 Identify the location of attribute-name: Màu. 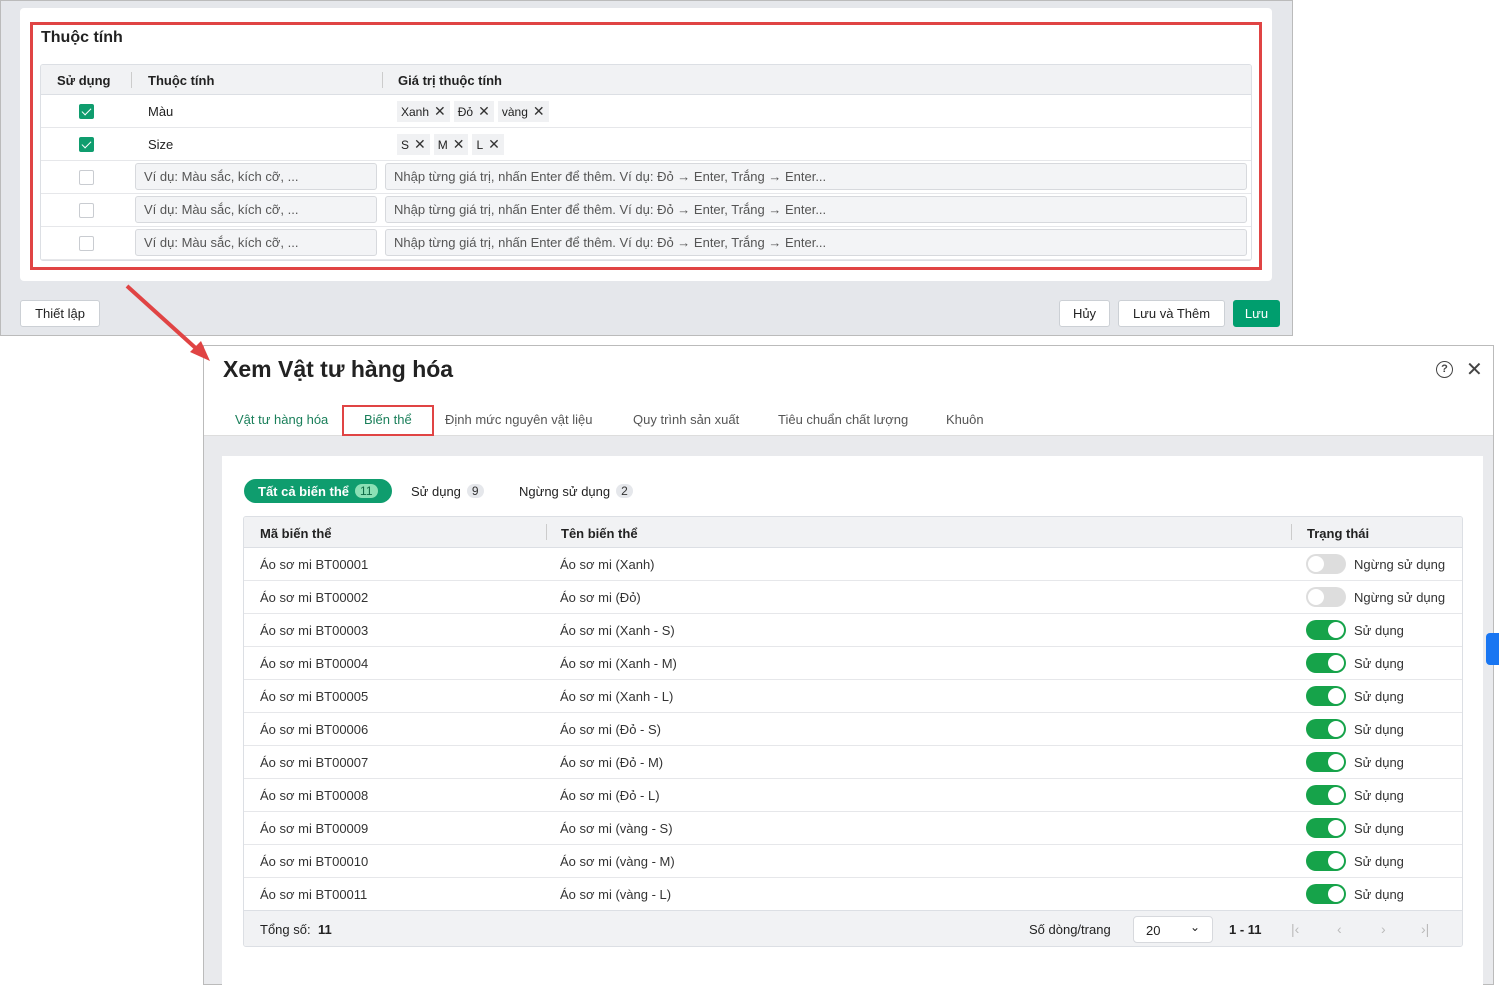
(161, 111).